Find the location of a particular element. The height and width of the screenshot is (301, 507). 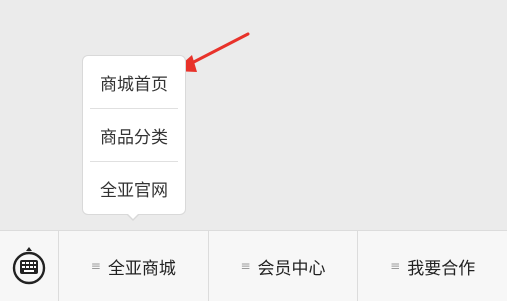

tab-label: 全亚商城 is located at coordinates (141, 268).